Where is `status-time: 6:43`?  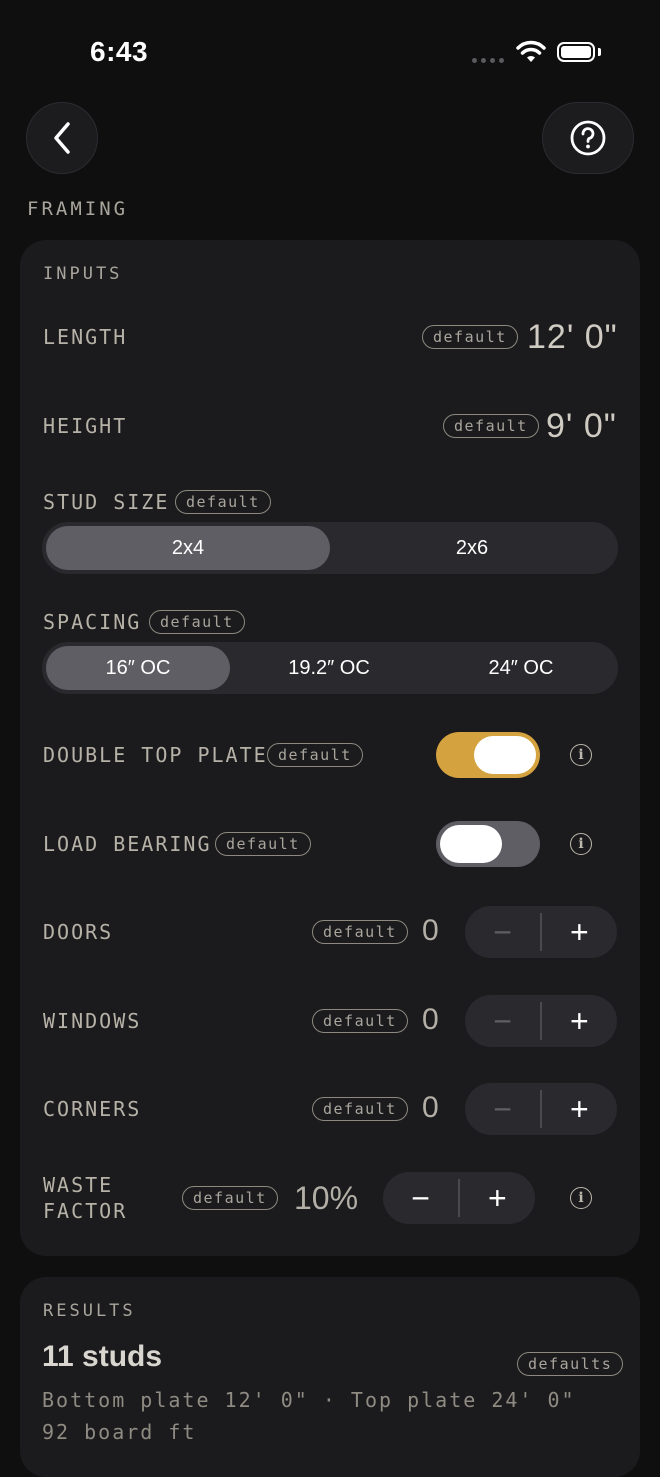 status-time: 6:43 is located at coordinates (119, 51).